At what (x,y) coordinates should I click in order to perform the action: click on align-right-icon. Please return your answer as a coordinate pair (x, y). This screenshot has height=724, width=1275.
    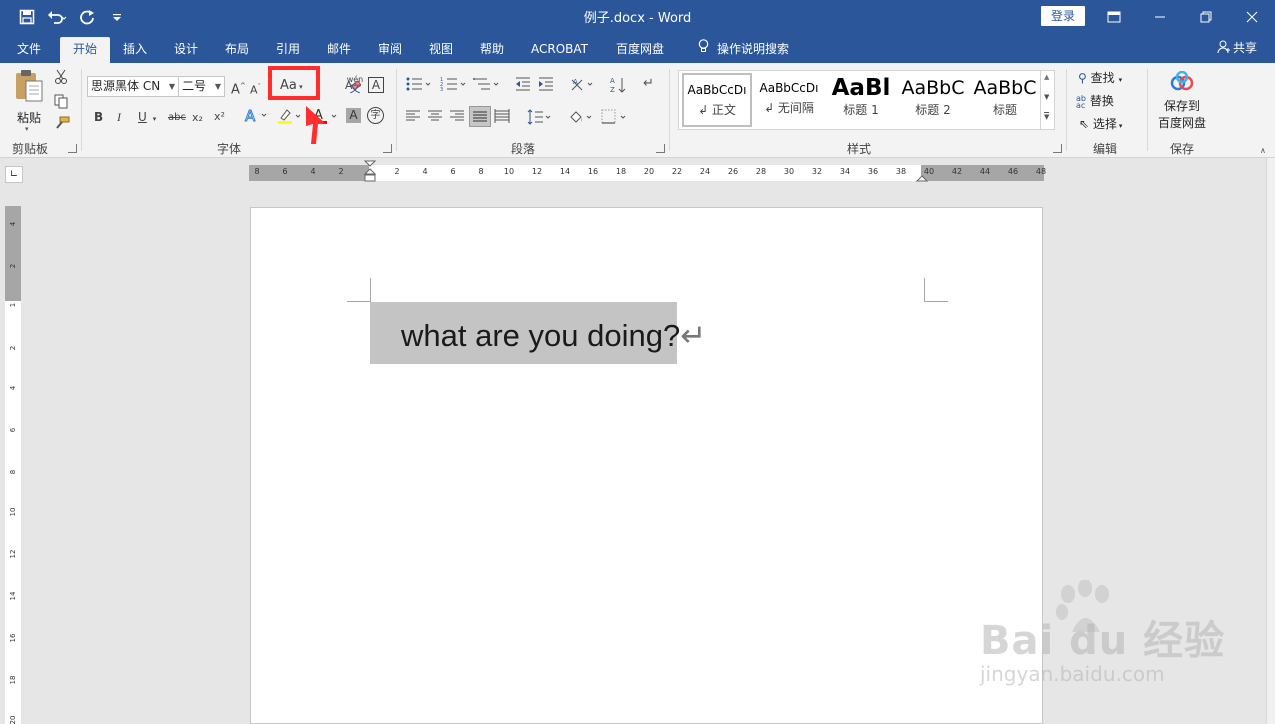
    Looking at the image, I should click on (457, 118).